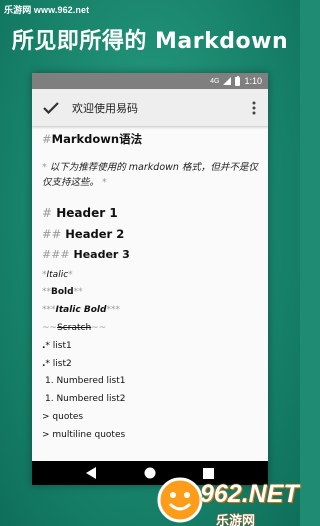 This screenshot has height=526, width=320. What do you see at coordinates (49, 363) in the screenshot?
I see `list2-marker: *` at bounding box center [49, 363].